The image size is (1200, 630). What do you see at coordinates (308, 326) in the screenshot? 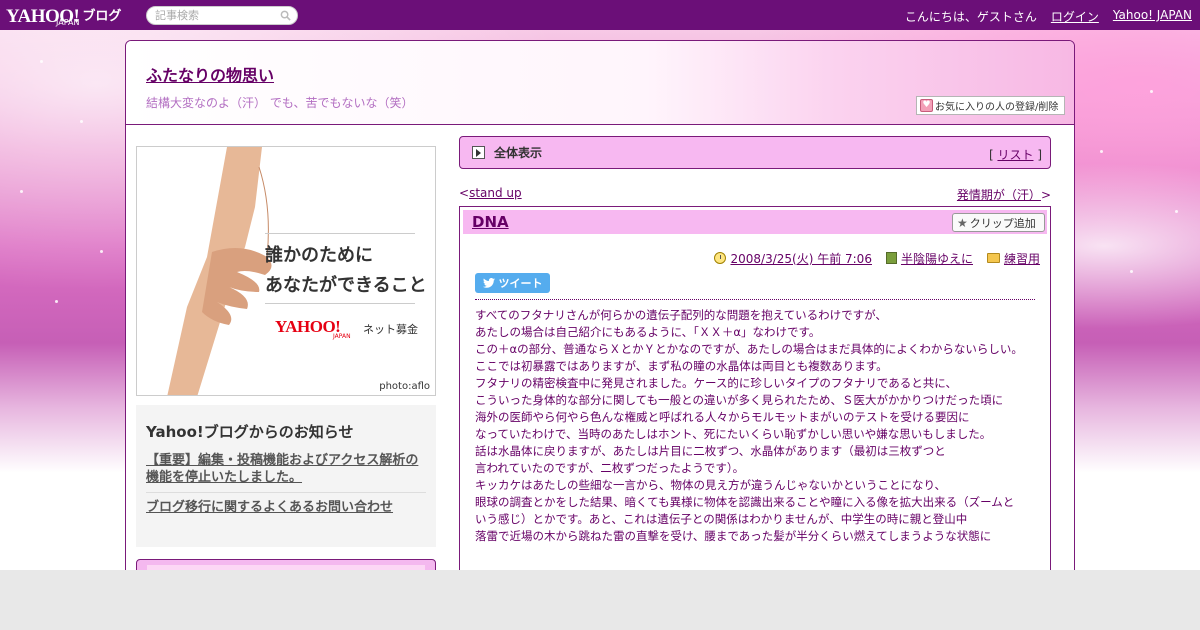
I see `banner-yahoo-logo: YAHOO!` at bounding box center [308, 326].